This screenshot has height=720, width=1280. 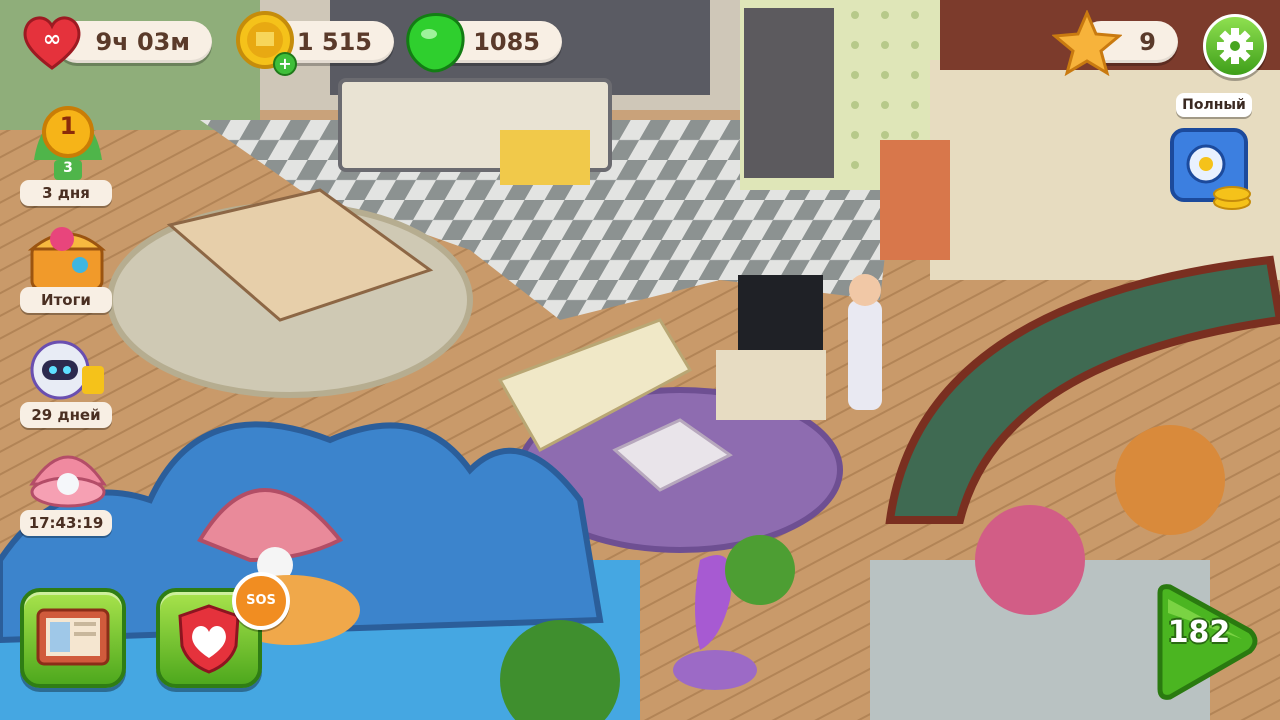 What do you see at coordinates (67, 370) in the screenshot?
I see `robot-astronaut-icon` at bounding box center [67, 370].